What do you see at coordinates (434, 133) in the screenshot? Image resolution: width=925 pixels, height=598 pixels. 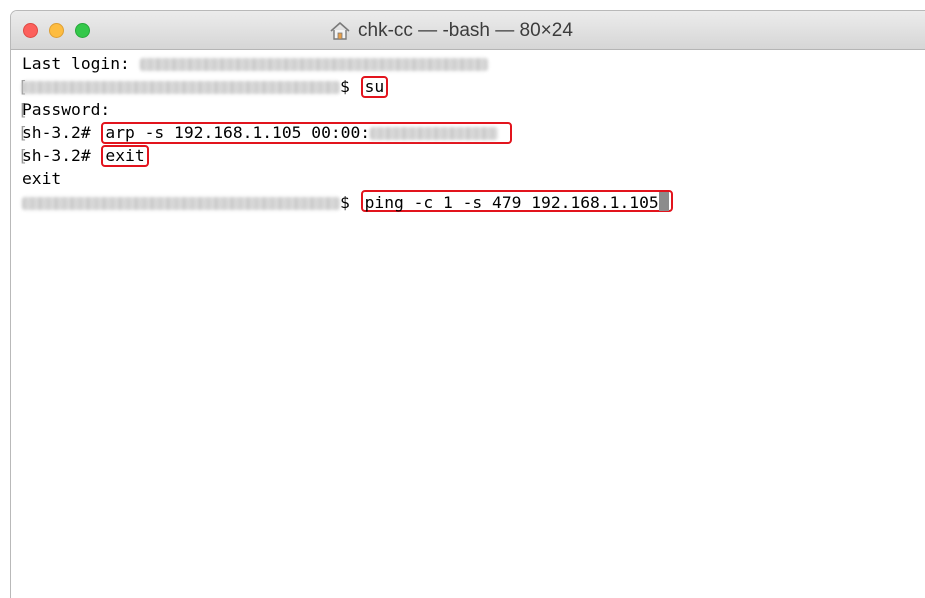 I see `redacted-mac-address` at bounding box center [434, 133].